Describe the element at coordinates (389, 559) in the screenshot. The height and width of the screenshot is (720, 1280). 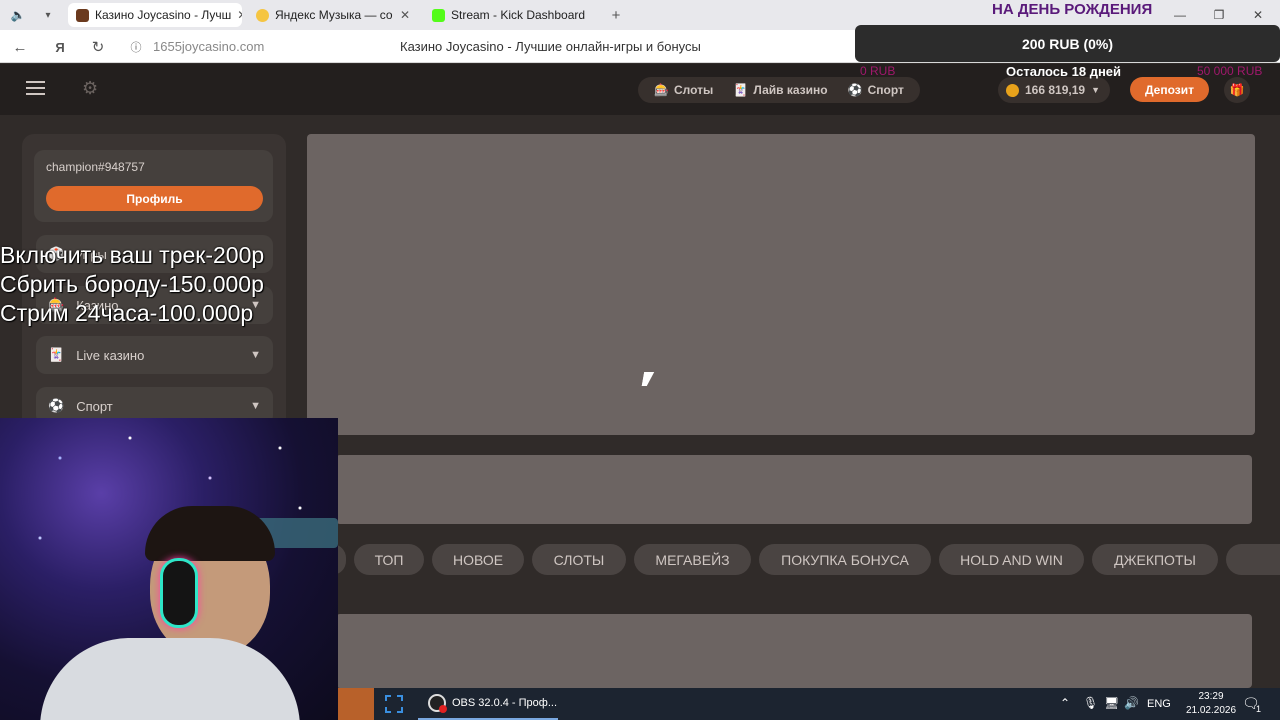
I see `category-top: ТОП` at that location.